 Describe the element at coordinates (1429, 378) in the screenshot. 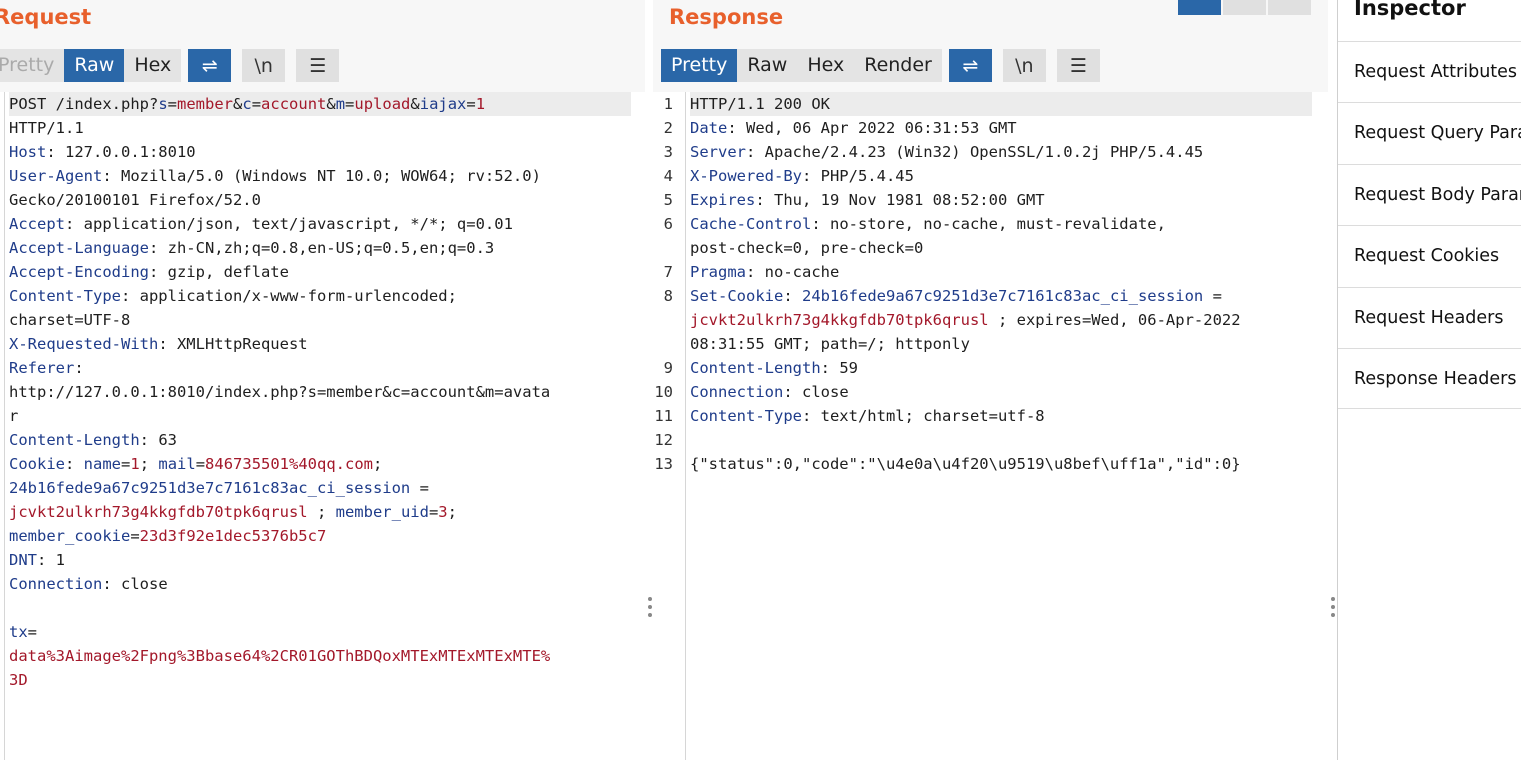

I see `inspector-response-headers: Response Headers` at that location.